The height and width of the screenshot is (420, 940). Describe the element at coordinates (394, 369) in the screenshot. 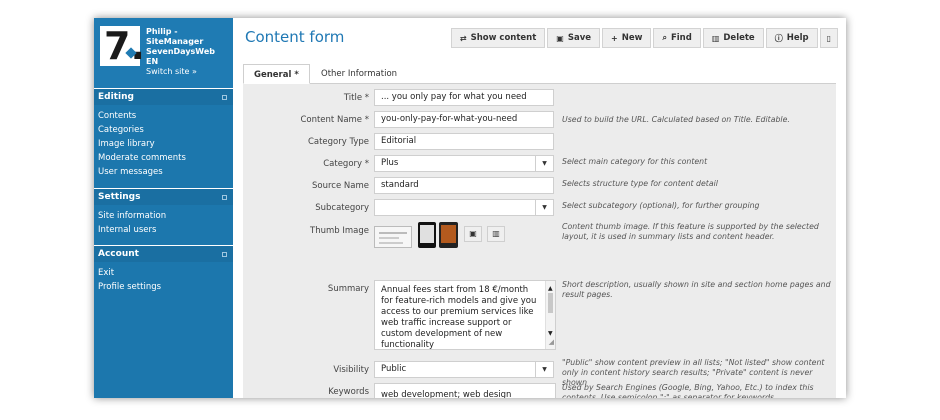

I see `visibility-value: Public` at that location.